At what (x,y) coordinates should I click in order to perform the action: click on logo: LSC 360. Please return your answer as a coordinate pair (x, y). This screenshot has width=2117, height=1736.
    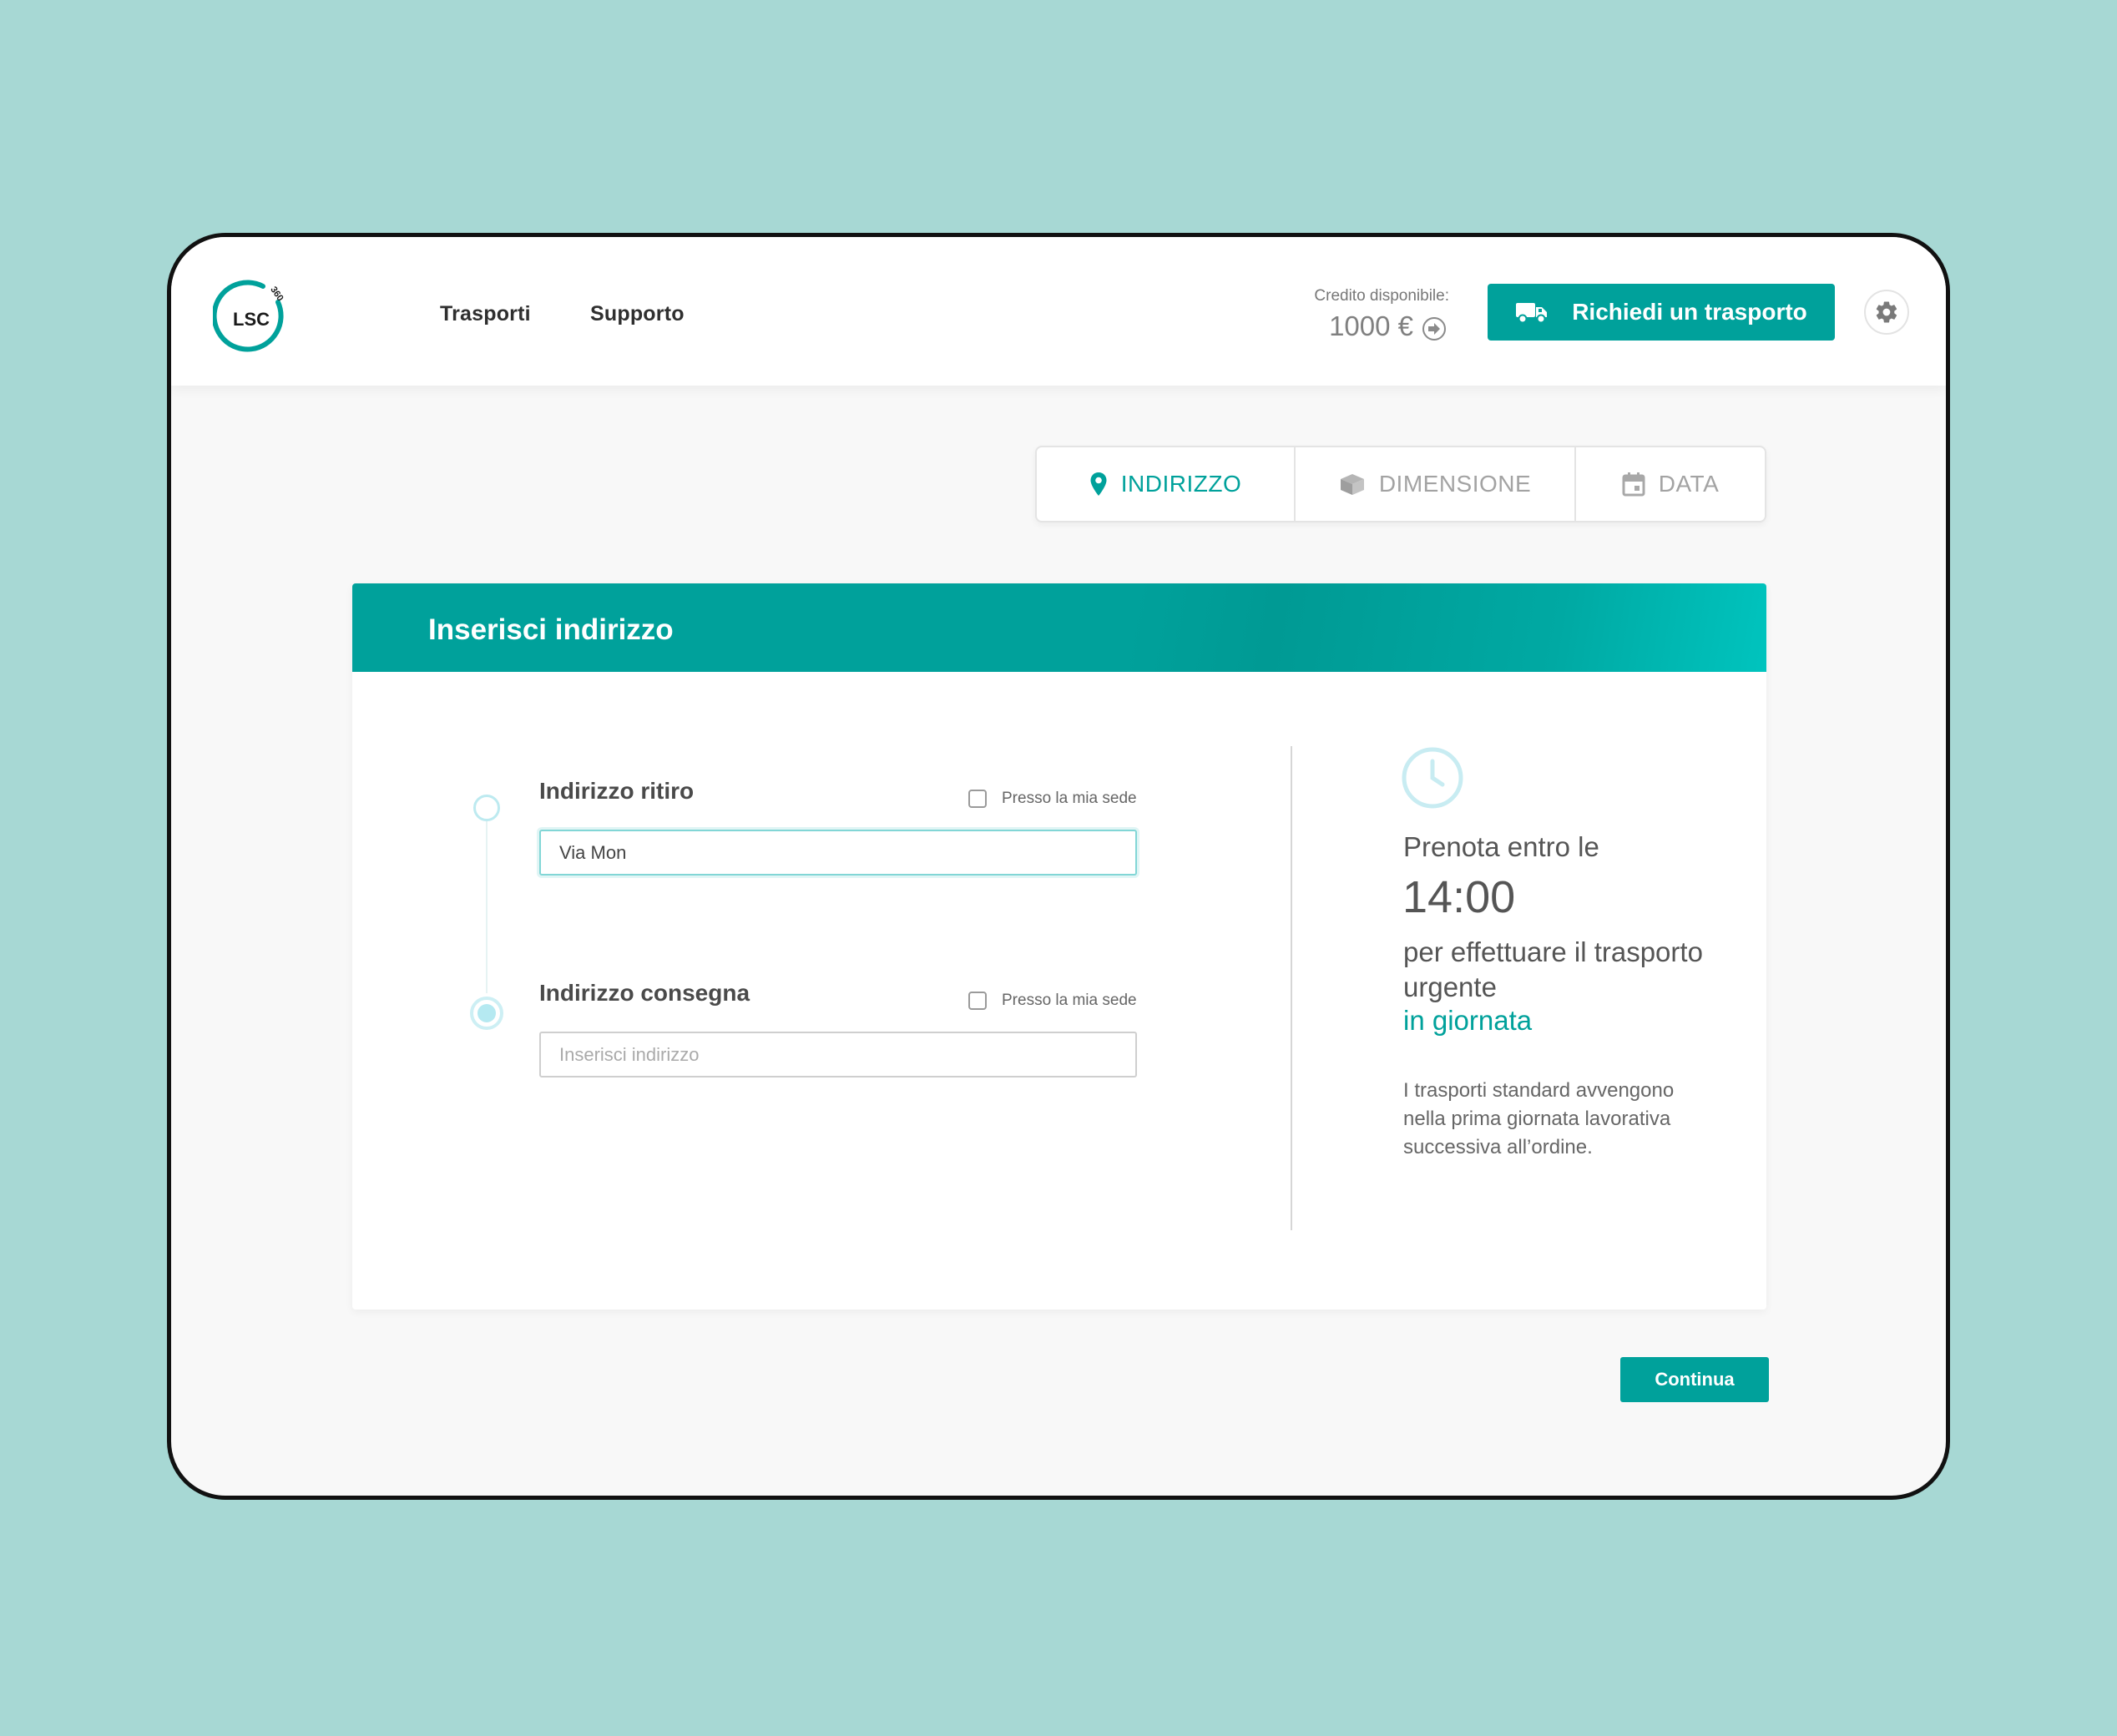
    Looking at the image, I should click on (250, 317).